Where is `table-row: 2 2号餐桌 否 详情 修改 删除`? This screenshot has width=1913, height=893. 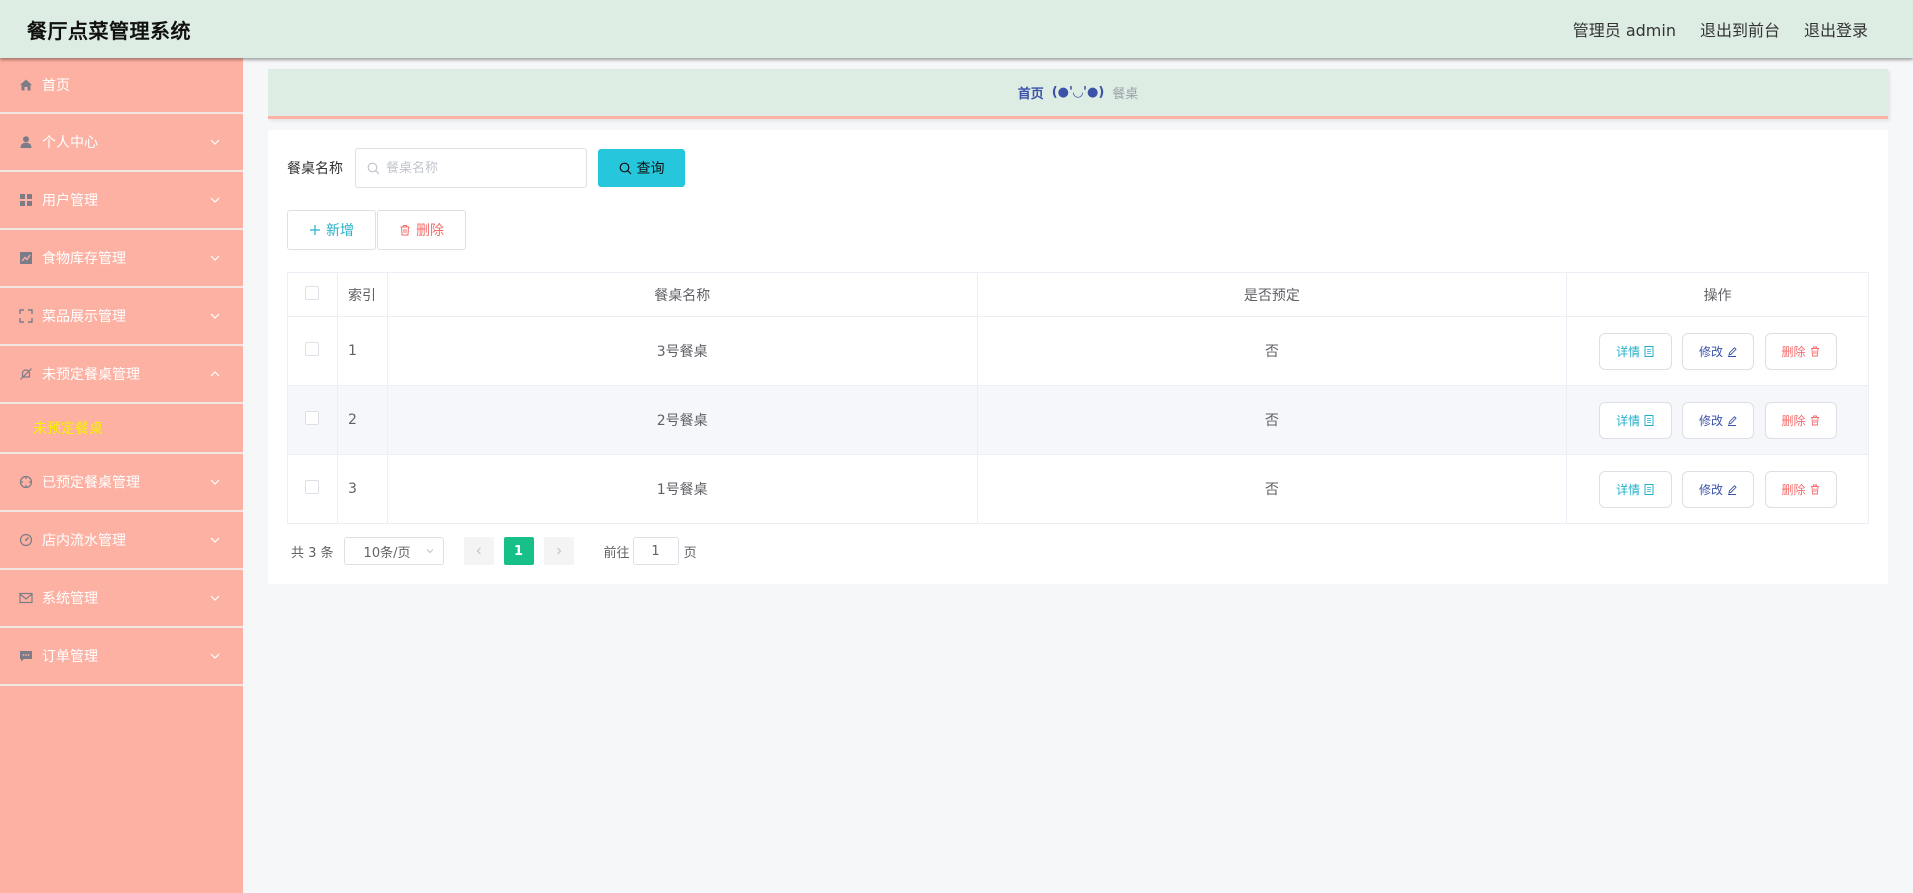
table-row: 2 2号餐桌 否 详情 修改 删除 is located at coordinates (1078, 420).